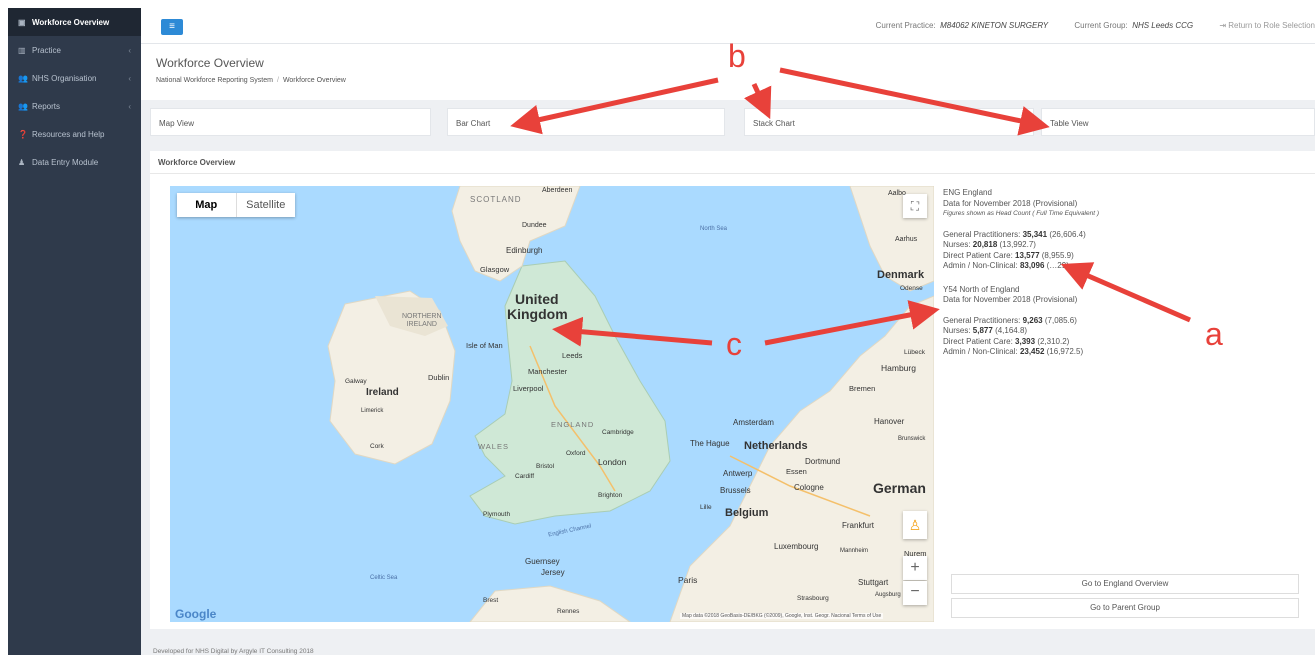 Image resolution: width=1315 pixels, height=655 pixels. What do you see at coordinates (568, 611) in the screenshot?
I see `map-label: Rennes` at bounding box center [568, 611].